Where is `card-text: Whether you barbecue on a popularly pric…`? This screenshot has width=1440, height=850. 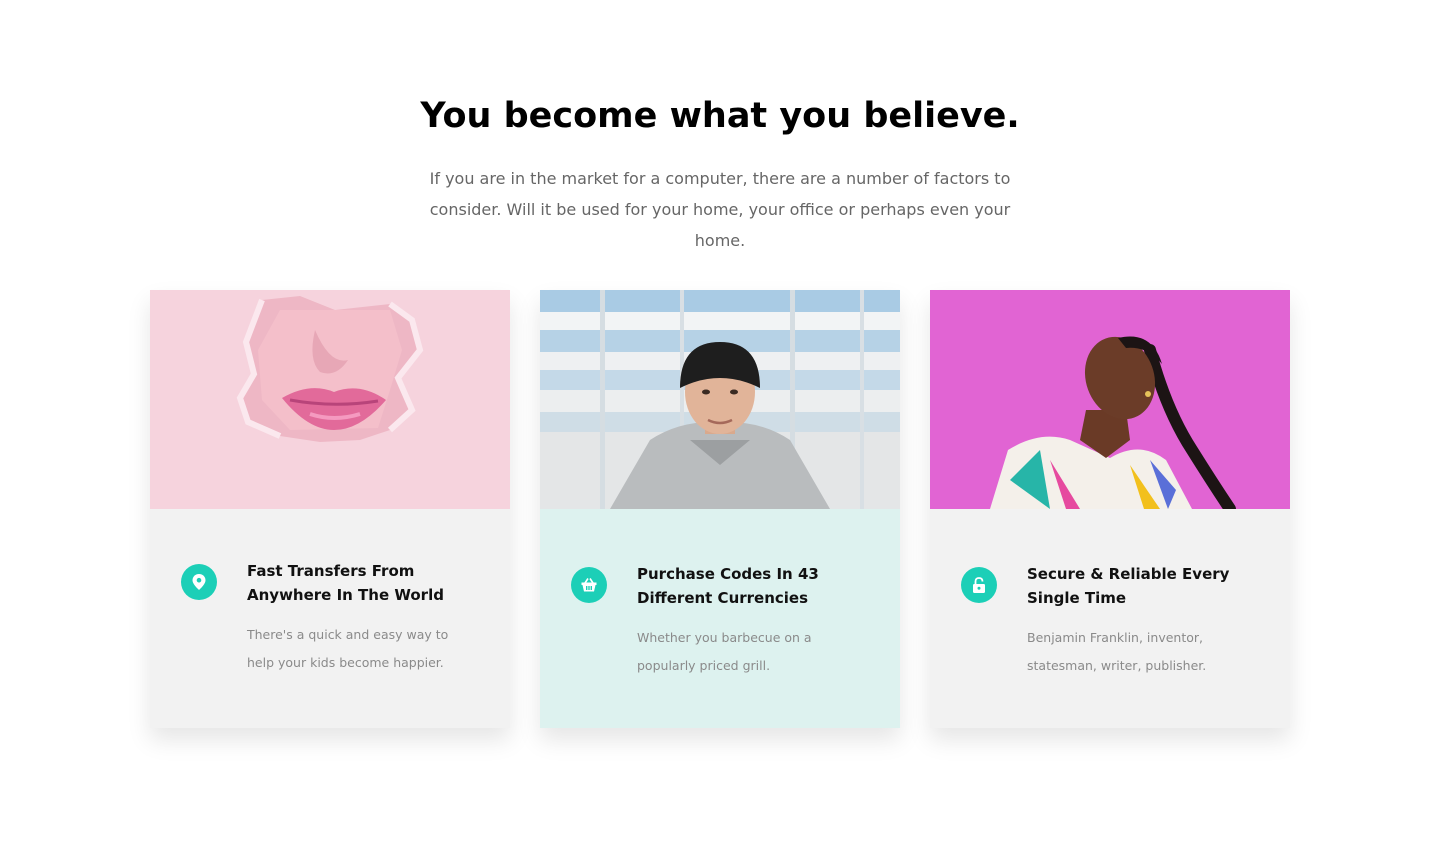 card-text: Whether you barbecue on a popularly pric… is located at coordinates (724, 651).